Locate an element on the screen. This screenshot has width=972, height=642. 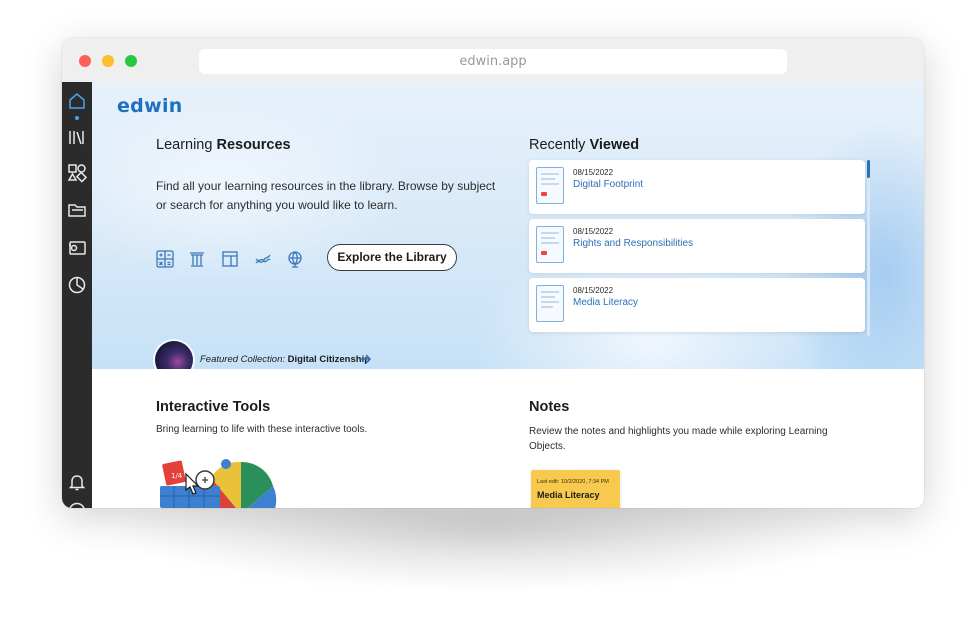
tools-icon is located at coordinates (77, 247).